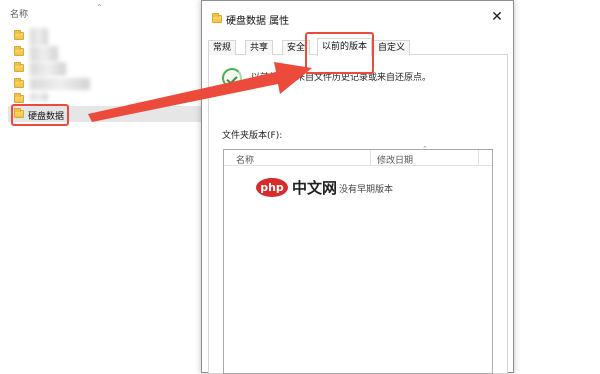  What do you see at coordinates (392, 47) in the screenshot?
I see `tab-customize: 自定义` at bounding box center [392, 47].